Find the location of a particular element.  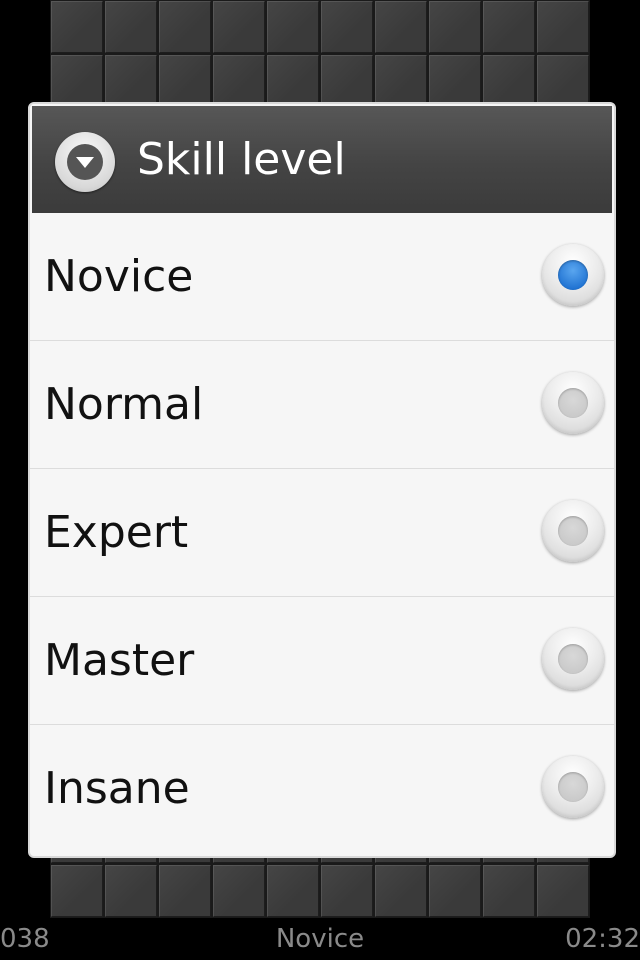

status-bar: Novice 038 02:32 is located at coordinates (320, 939).